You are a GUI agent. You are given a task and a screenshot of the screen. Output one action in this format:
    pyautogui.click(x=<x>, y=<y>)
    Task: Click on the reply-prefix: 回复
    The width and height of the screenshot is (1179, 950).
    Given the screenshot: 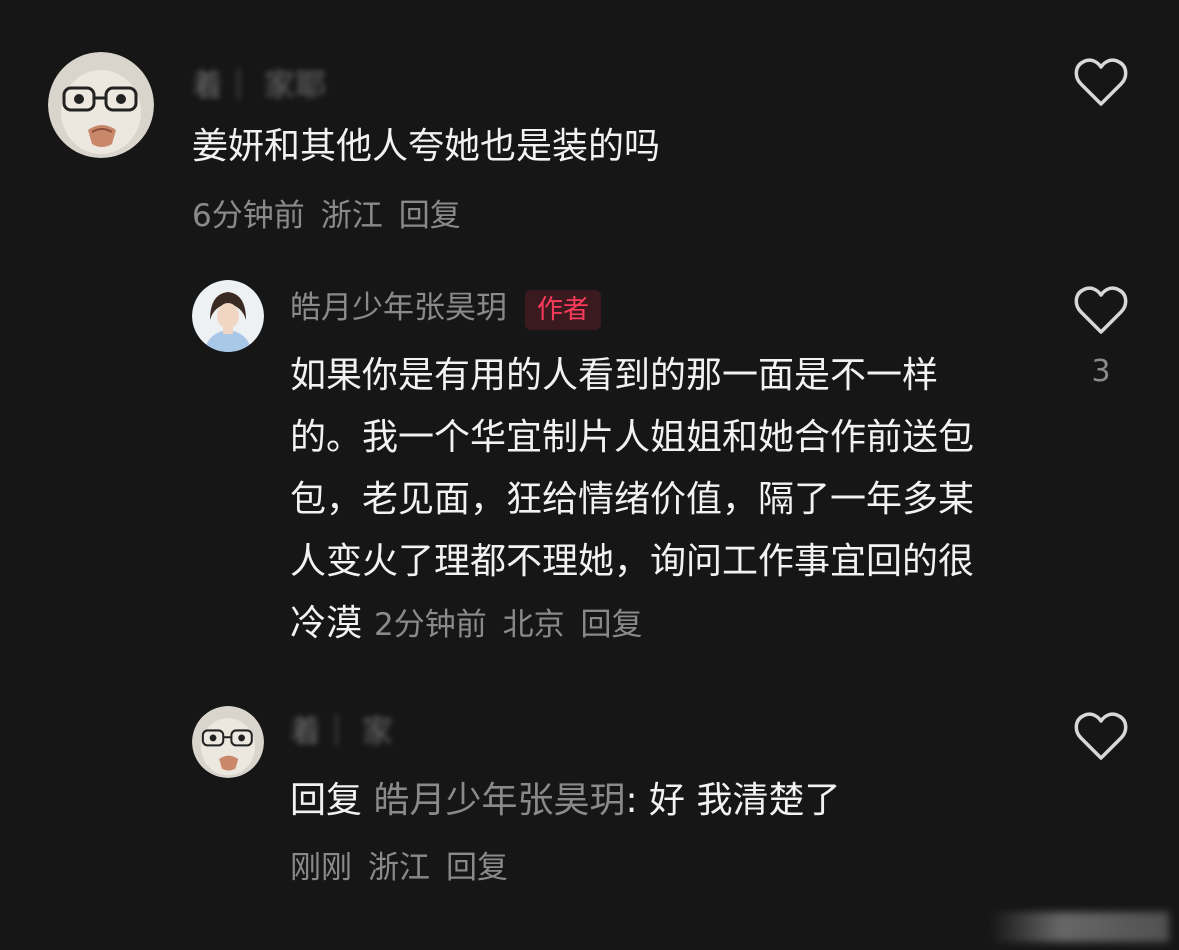 What is the action you would take?
    pyautogui.click(x=326, y=800)
    